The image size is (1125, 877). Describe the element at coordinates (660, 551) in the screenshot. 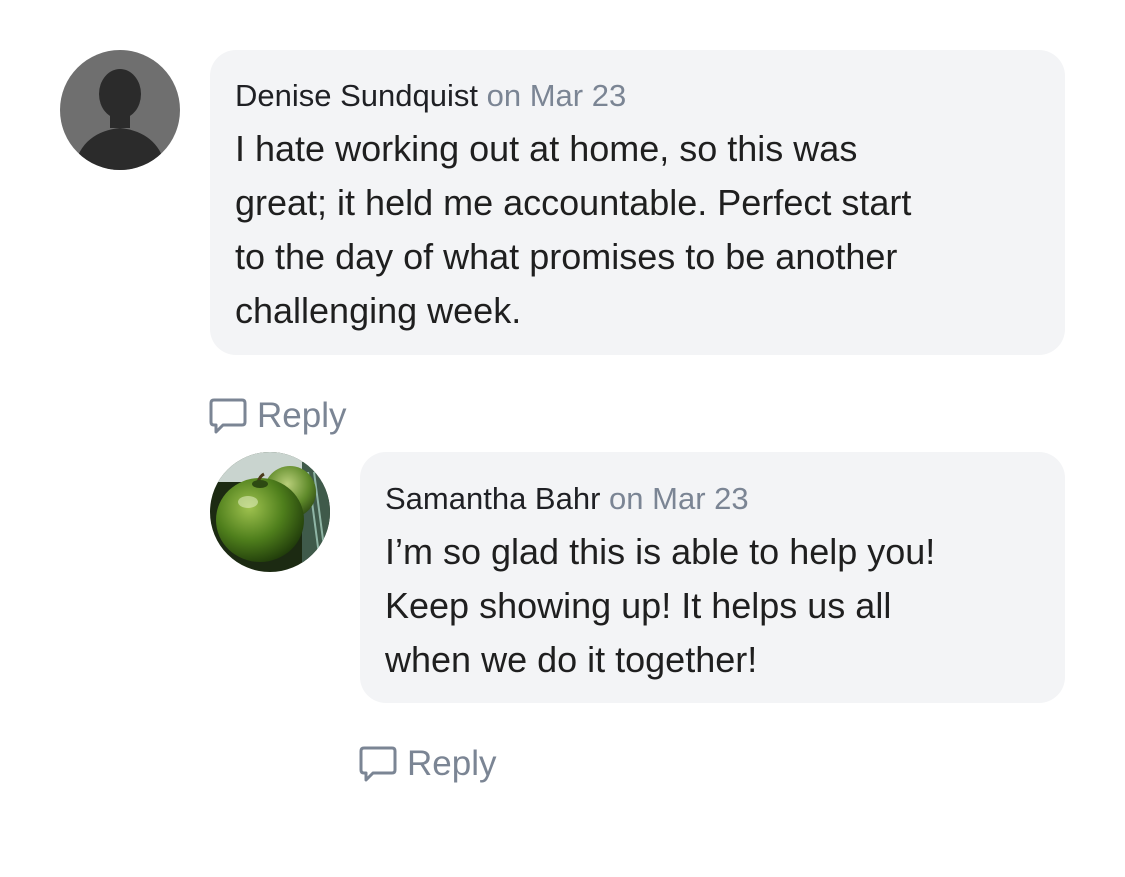

I see `comment-text-line: I’m so glad this is able to help you!` at that location.